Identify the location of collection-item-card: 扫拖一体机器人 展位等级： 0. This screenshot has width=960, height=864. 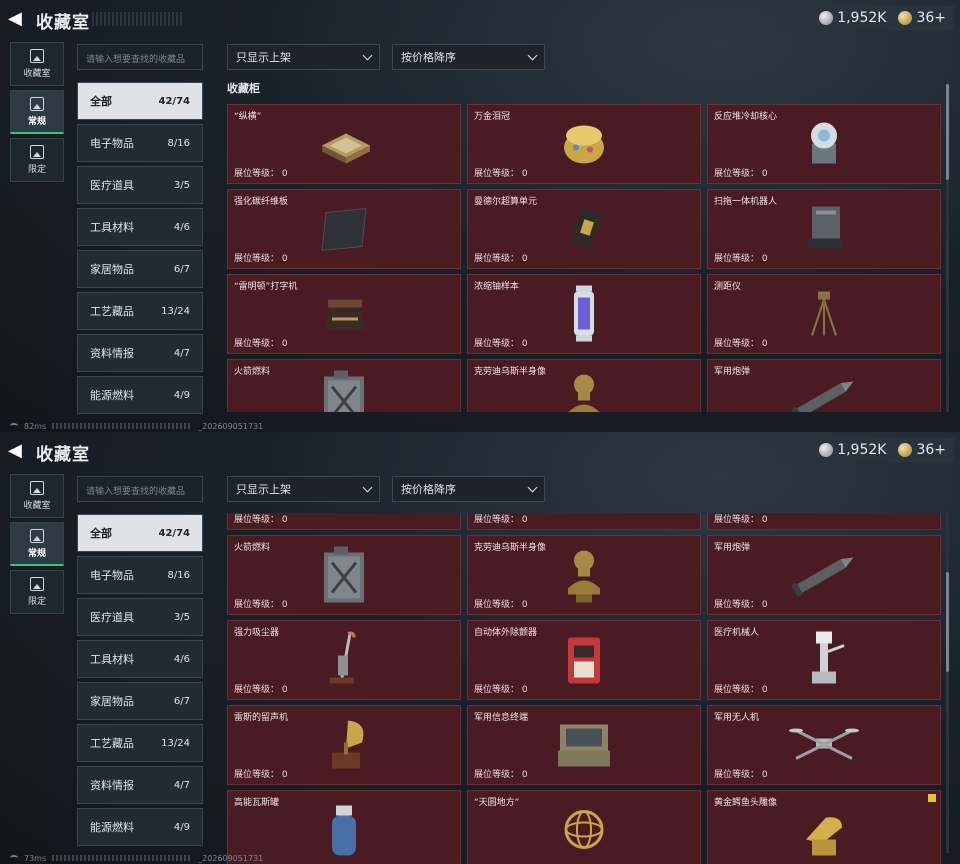
(824, 229).